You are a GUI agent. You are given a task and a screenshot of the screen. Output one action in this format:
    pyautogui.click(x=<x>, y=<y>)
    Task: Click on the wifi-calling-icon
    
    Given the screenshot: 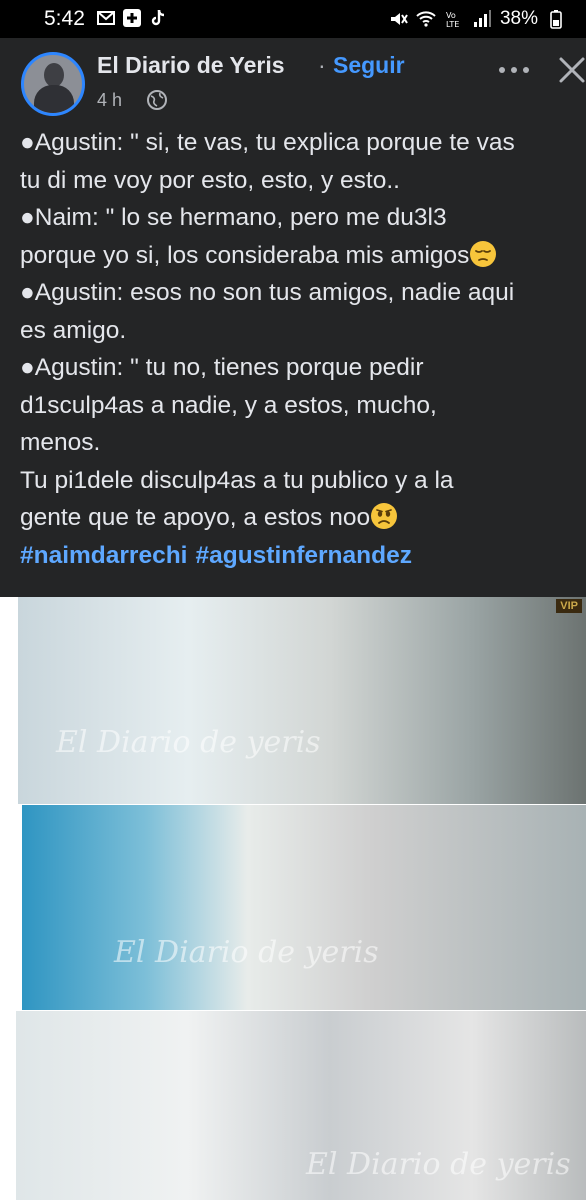 What is the action you would take?
    pyautogui.click(x=426, y=19)
    